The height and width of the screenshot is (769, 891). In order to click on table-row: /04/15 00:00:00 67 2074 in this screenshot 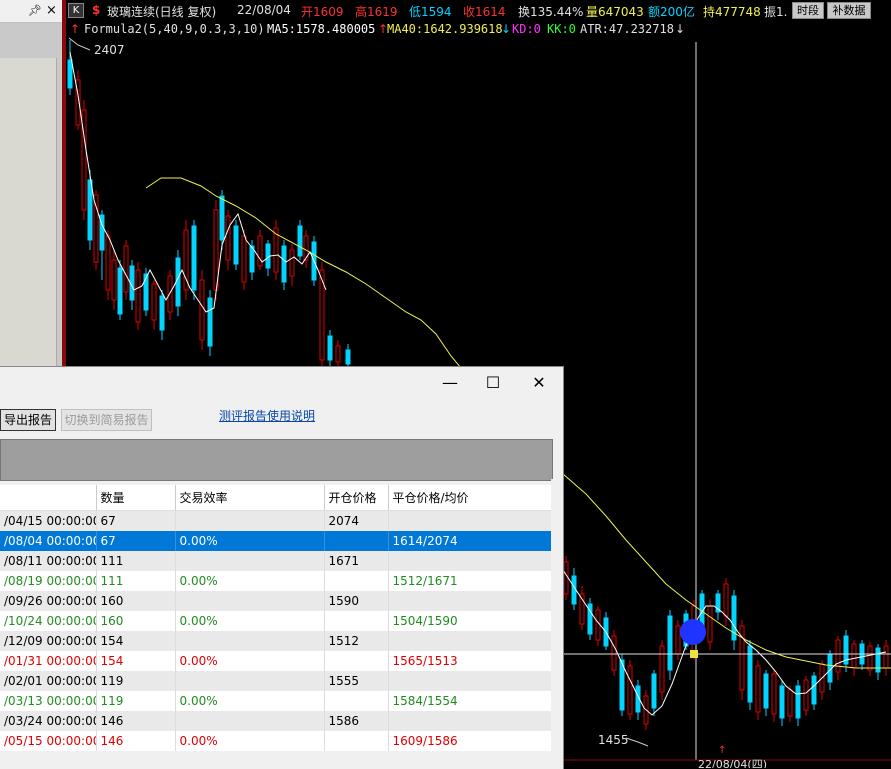, I will do `click(276, 520)`.